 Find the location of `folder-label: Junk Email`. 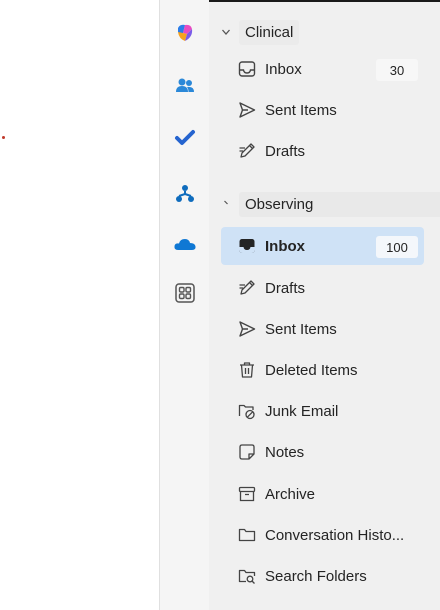

folder-label: Junk Email is located at coordinates (302, 411).